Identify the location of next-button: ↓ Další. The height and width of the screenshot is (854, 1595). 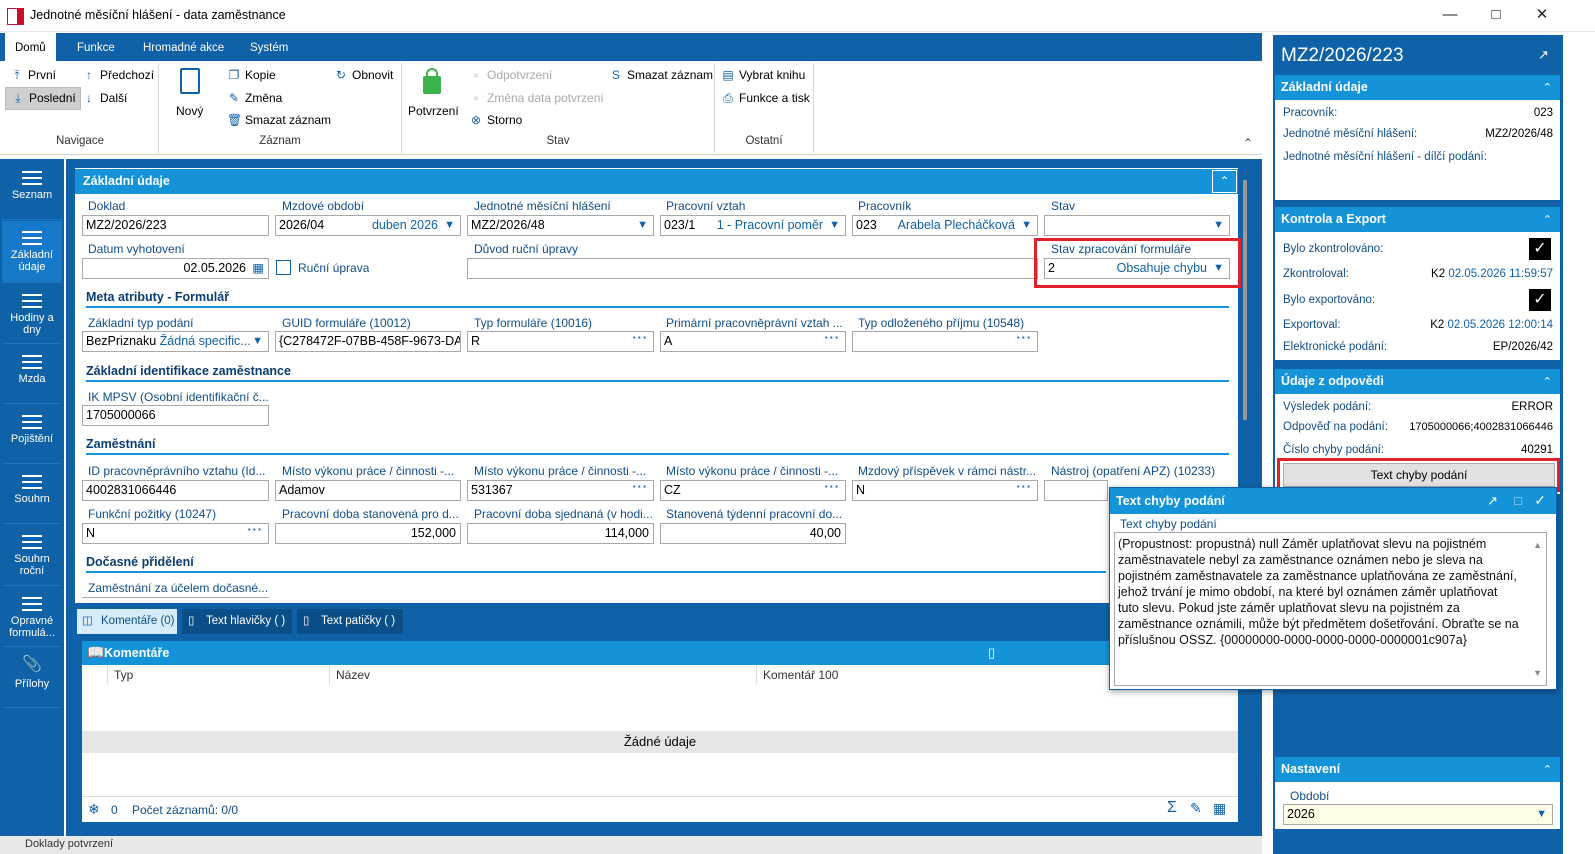
(104, 98).